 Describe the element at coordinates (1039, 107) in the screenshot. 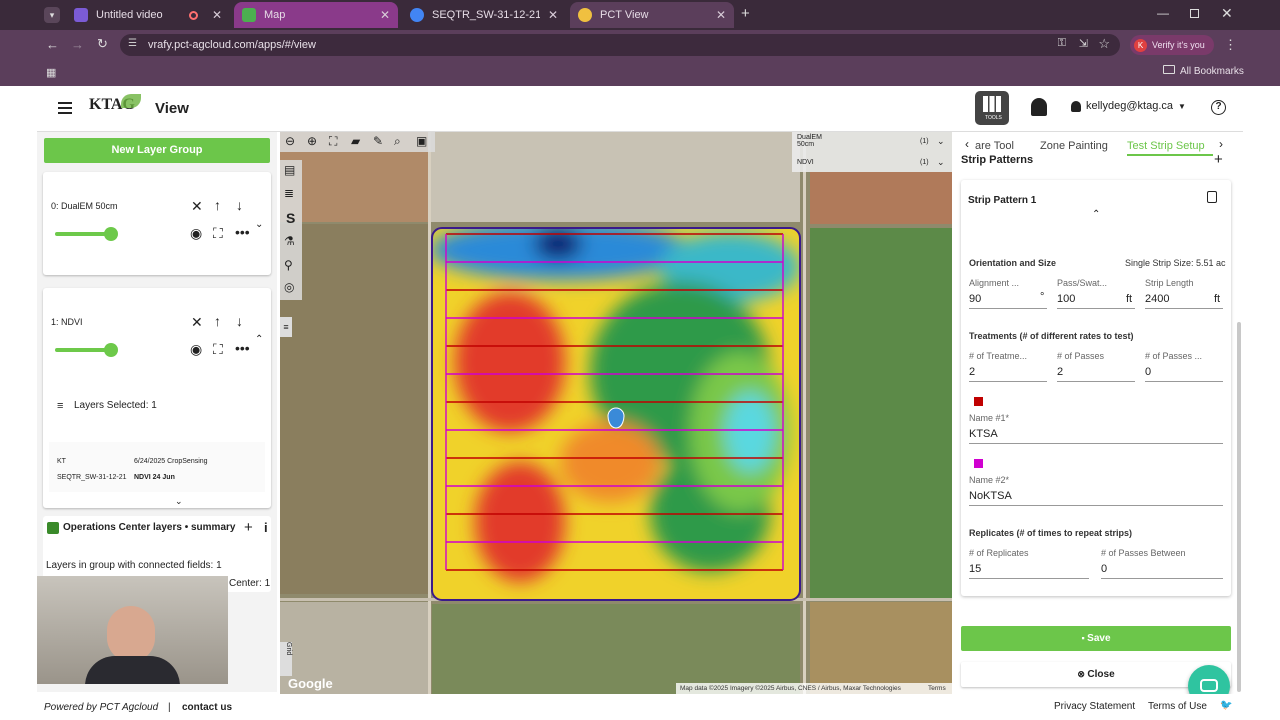

I see `bell-icon` at that location.